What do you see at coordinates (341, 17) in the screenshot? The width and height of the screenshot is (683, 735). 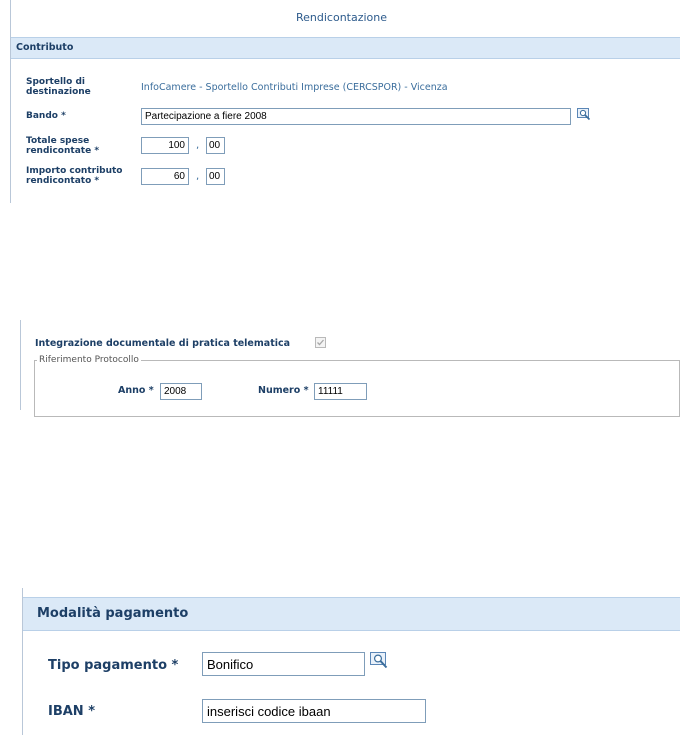 I see `page-title: Rendicontazione` at bounding box center [341, 17].